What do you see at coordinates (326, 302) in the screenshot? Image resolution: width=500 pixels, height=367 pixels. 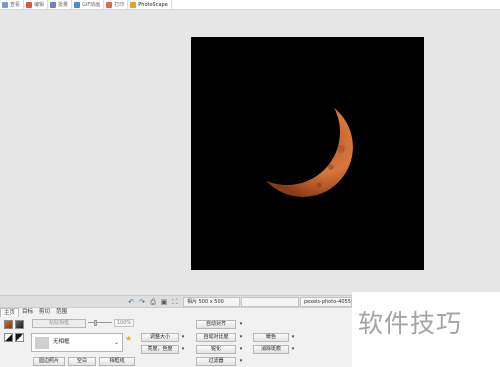 I see `filename-readout: pexels-photo-4055` at bounding box center [326, 302].